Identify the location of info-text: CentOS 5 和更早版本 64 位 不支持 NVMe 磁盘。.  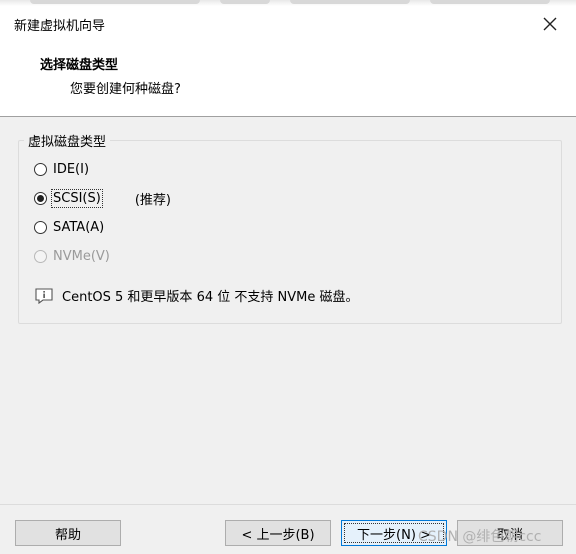
(210, 297).